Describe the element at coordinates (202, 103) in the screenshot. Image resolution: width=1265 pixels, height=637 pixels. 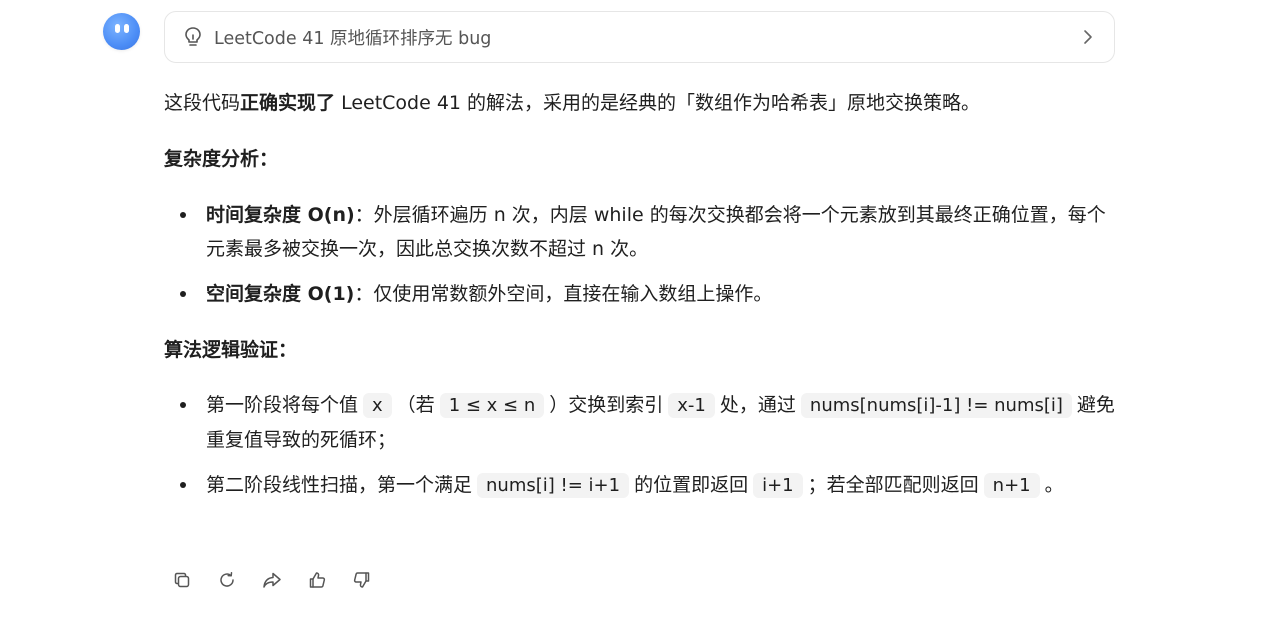
I see `intro-text-1: 这段代码` at that location.